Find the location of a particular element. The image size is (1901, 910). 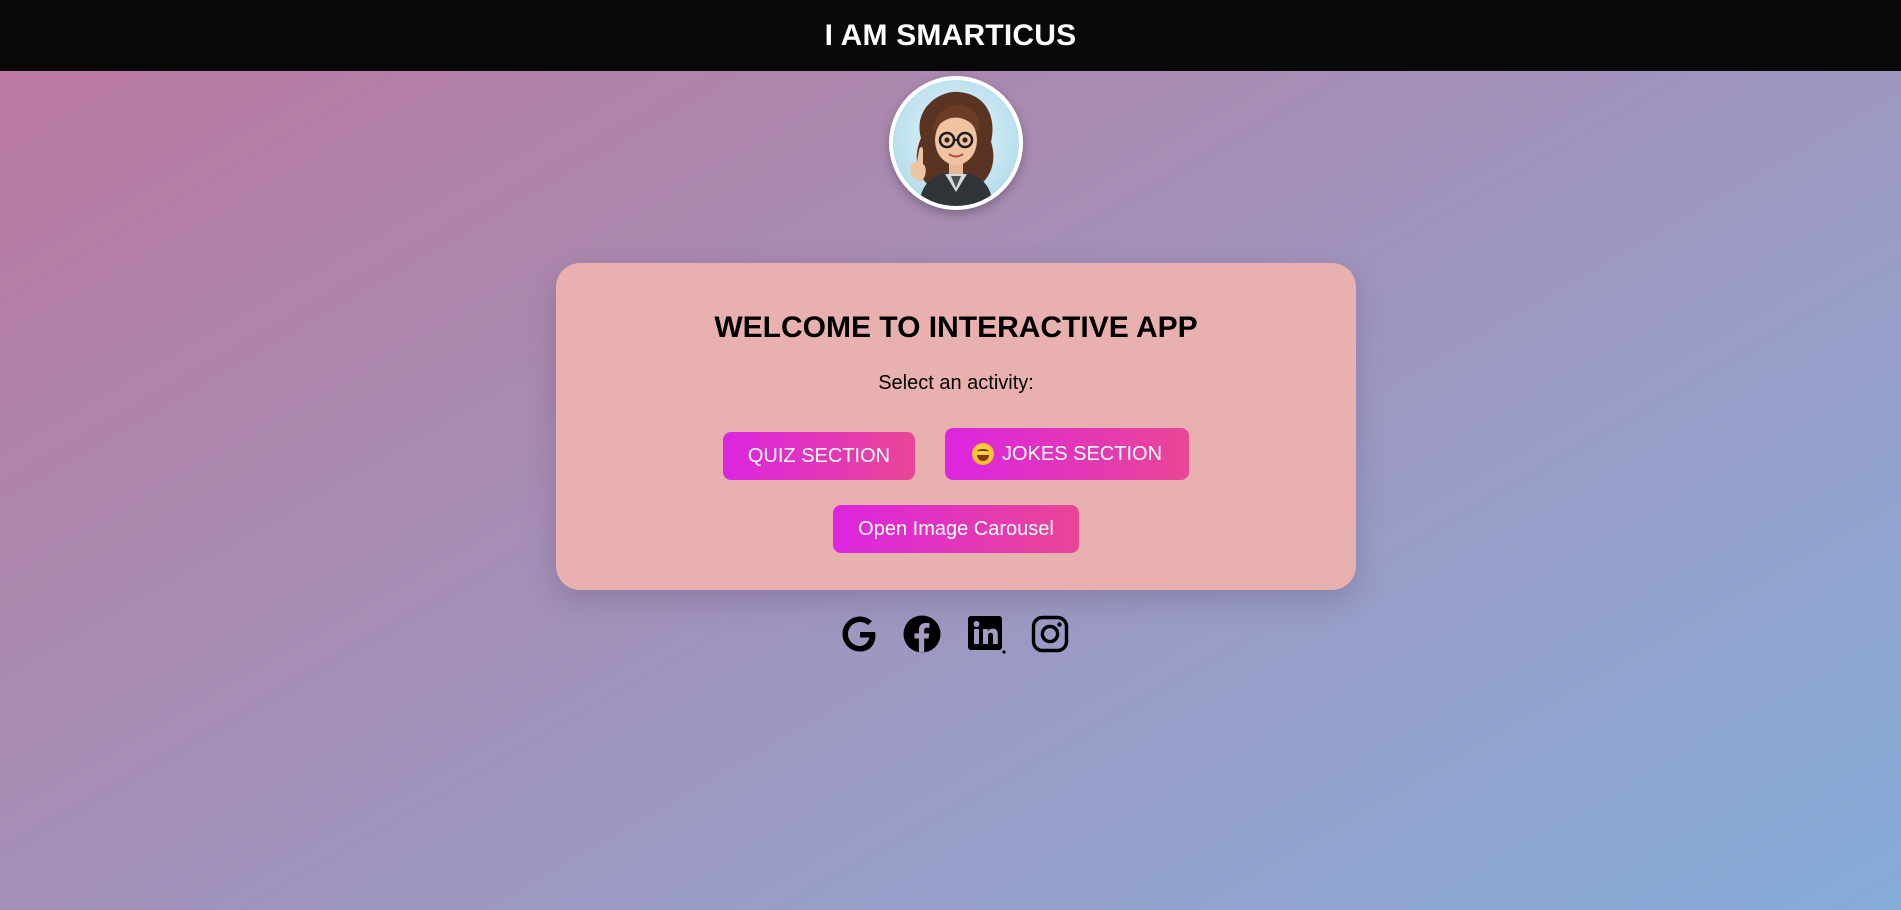

jokes-section-label: JOKES SECTION is located at coordinates (1082, 453).